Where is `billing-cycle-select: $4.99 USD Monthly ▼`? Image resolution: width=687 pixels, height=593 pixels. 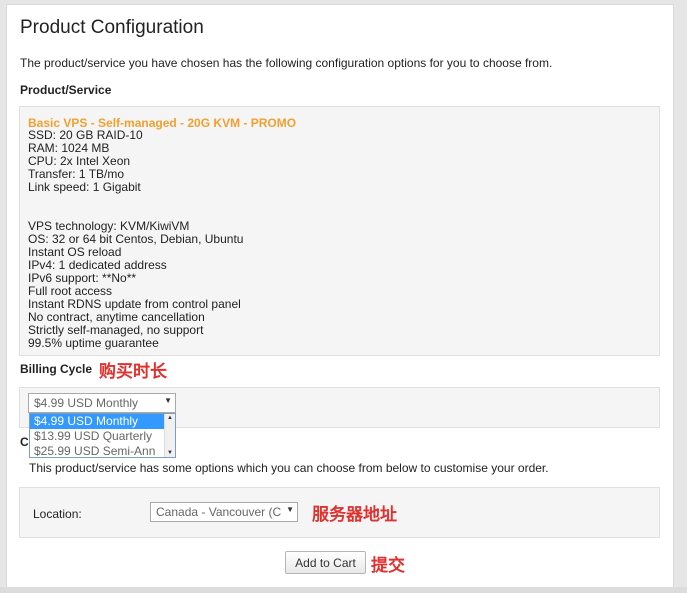
billing-cycle-select: $4.99 USD Monthly ▼ is located at coordinates (102, 403).